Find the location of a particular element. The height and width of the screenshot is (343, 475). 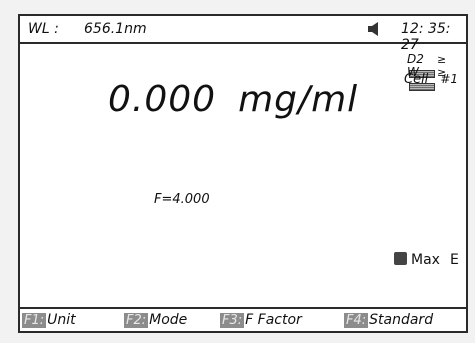

toggle-icon is located at coordinates (400, 258).